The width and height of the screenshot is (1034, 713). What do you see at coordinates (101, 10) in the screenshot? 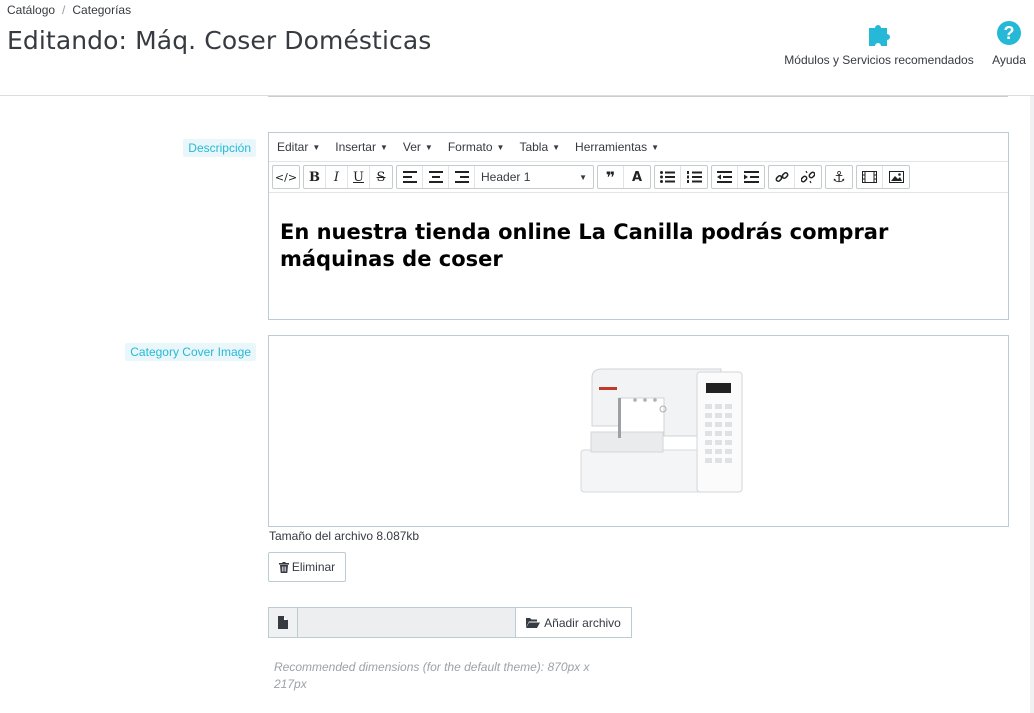
I see `breadcrumb-categories: Categorías` at bounding box center [101, 10].